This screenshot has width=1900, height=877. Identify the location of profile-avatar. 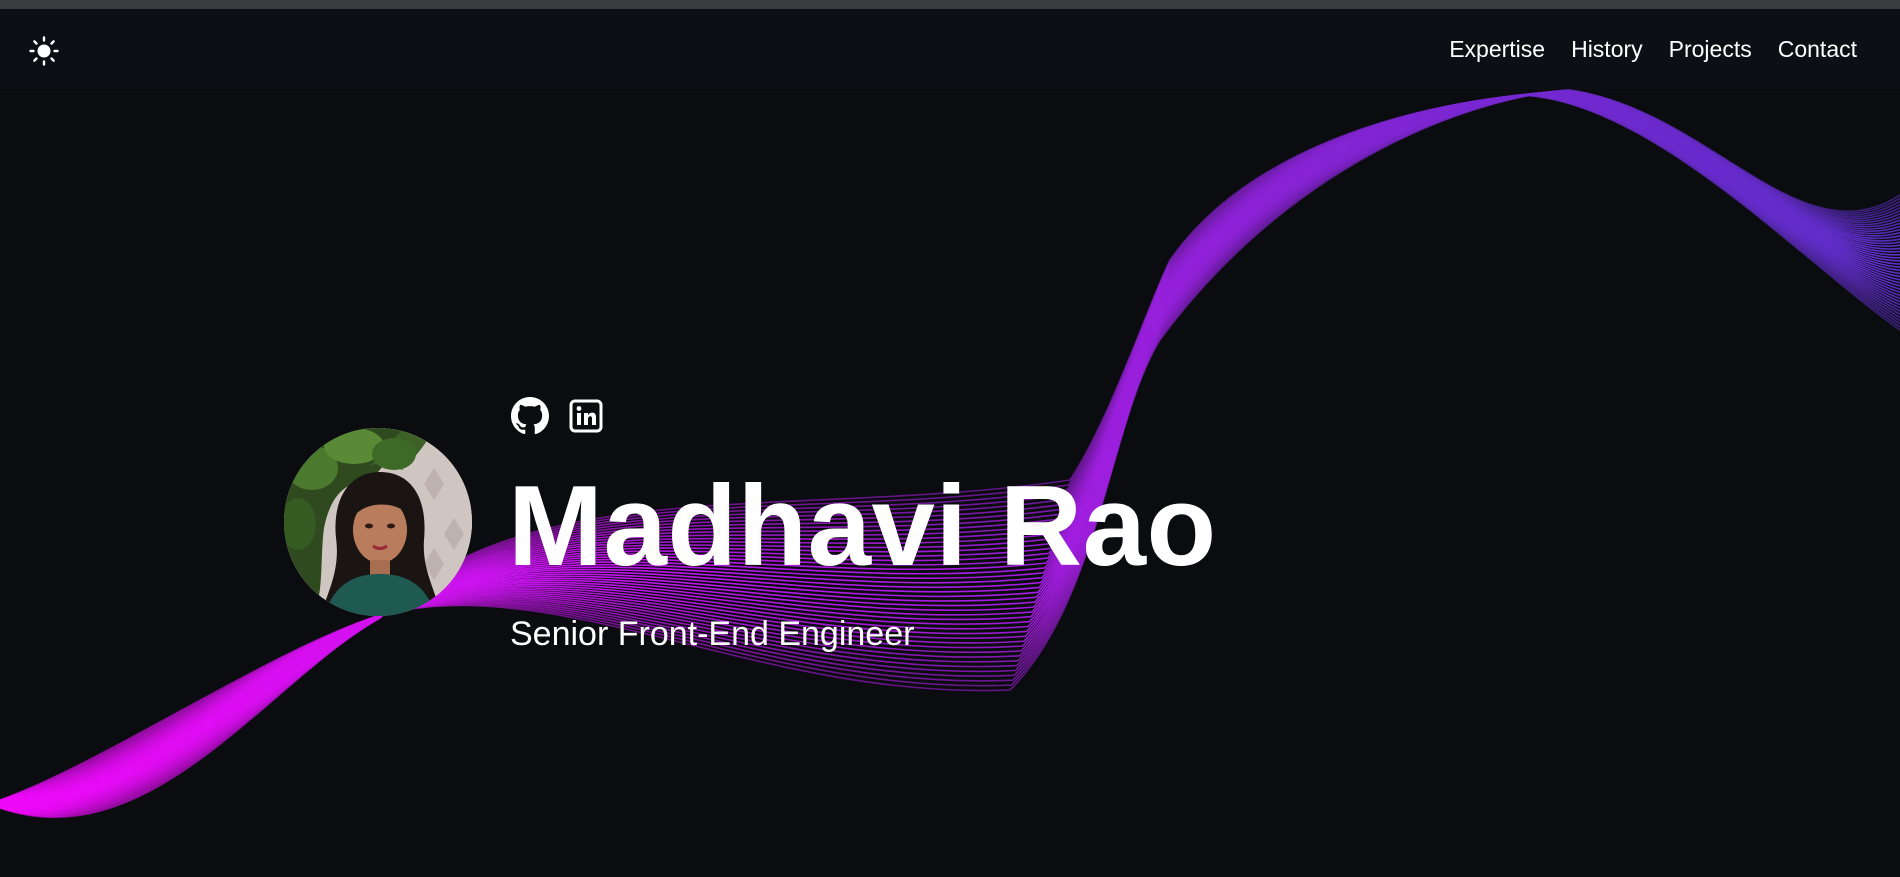
(378, 522).